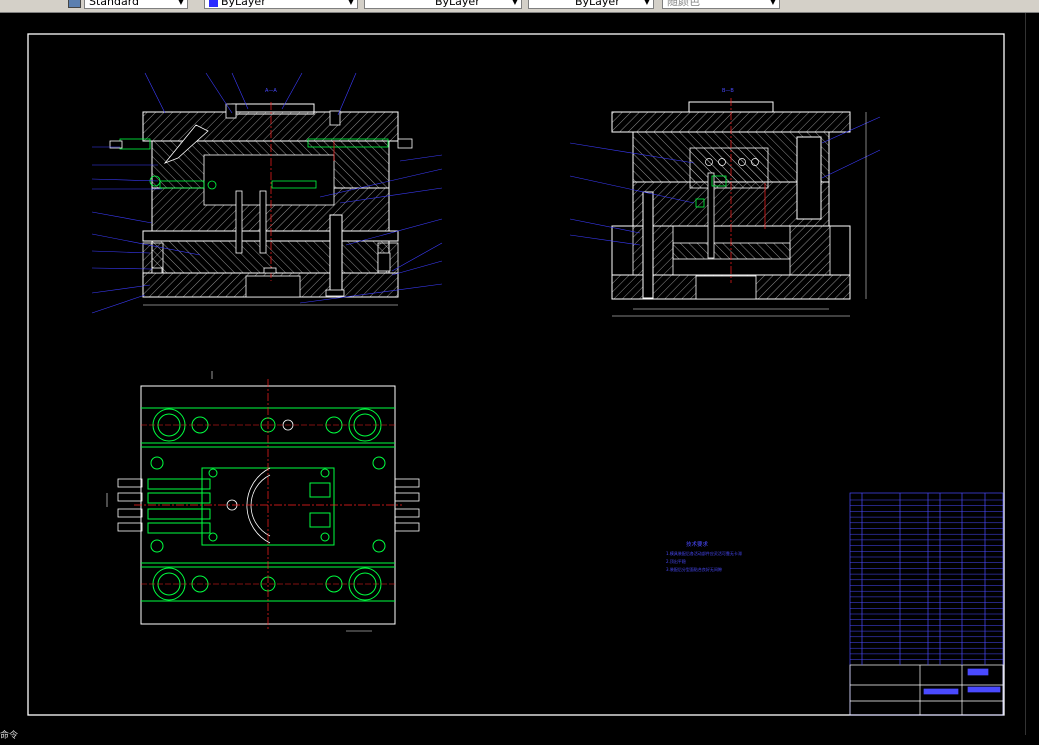  Describe the element at coordinates (243, 4) in the screenshot. I see `layer-color-value: ByLayer` at that location.